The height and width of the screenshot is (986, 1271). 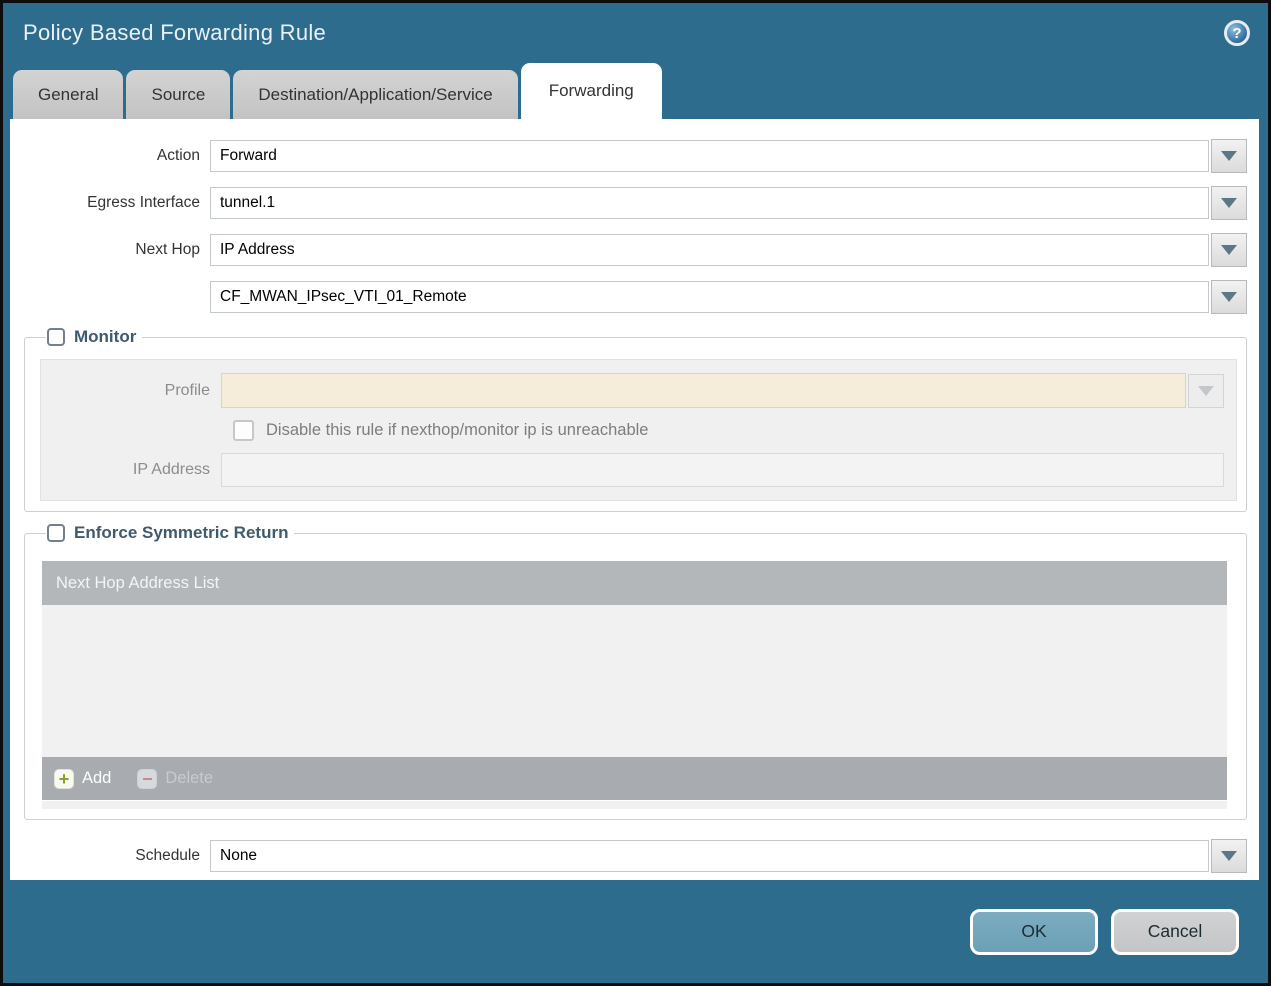 What do you see at coordinates (591, 91) in the screenshot?
I see `tab-forwarding: Forwarding` at bounding box center [591, 91].